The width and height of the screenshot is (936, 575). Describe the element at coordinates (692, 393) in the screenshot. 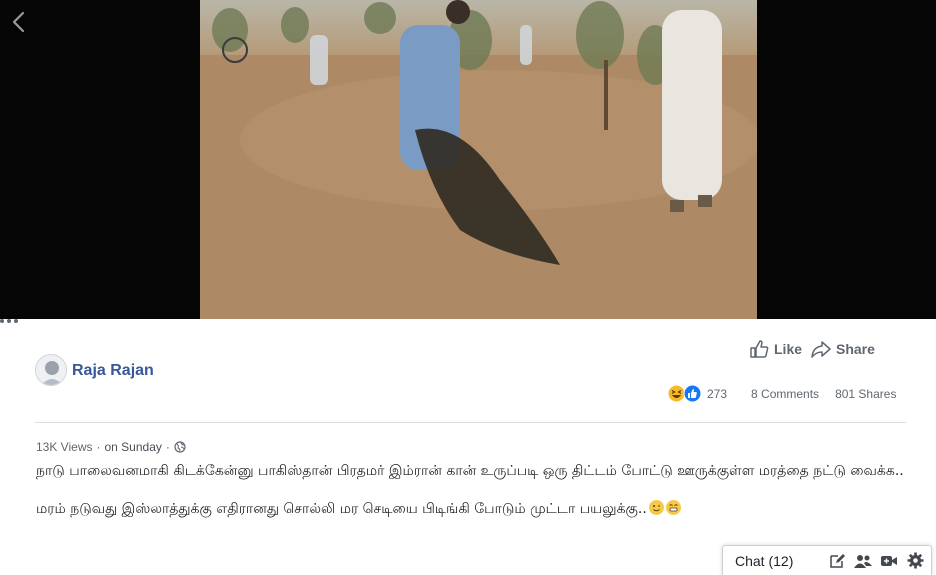

I see `like-reaction-icon` at that location.